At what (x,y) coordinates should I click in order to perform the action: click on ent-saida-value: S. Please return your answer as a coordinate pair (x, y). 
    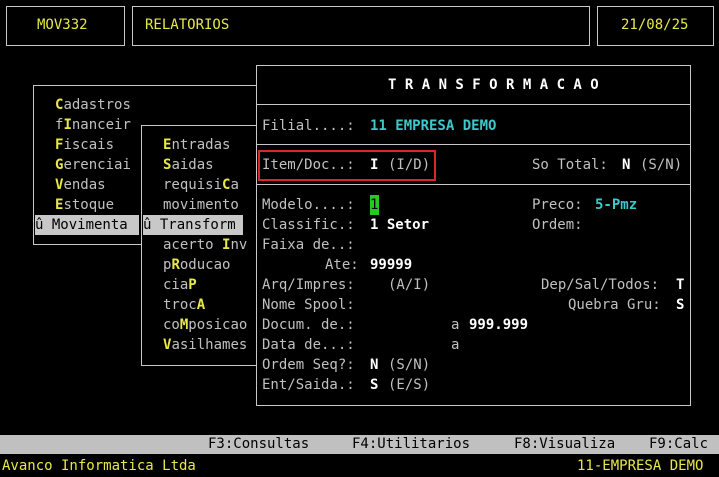
    Looking at the image, I should click on (374, 385).